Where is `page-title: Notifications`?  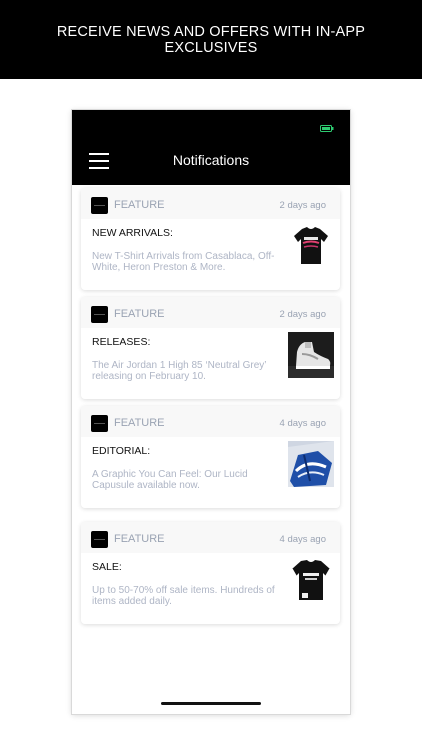 page-title: Notifications is located at coordinates (211, 160).